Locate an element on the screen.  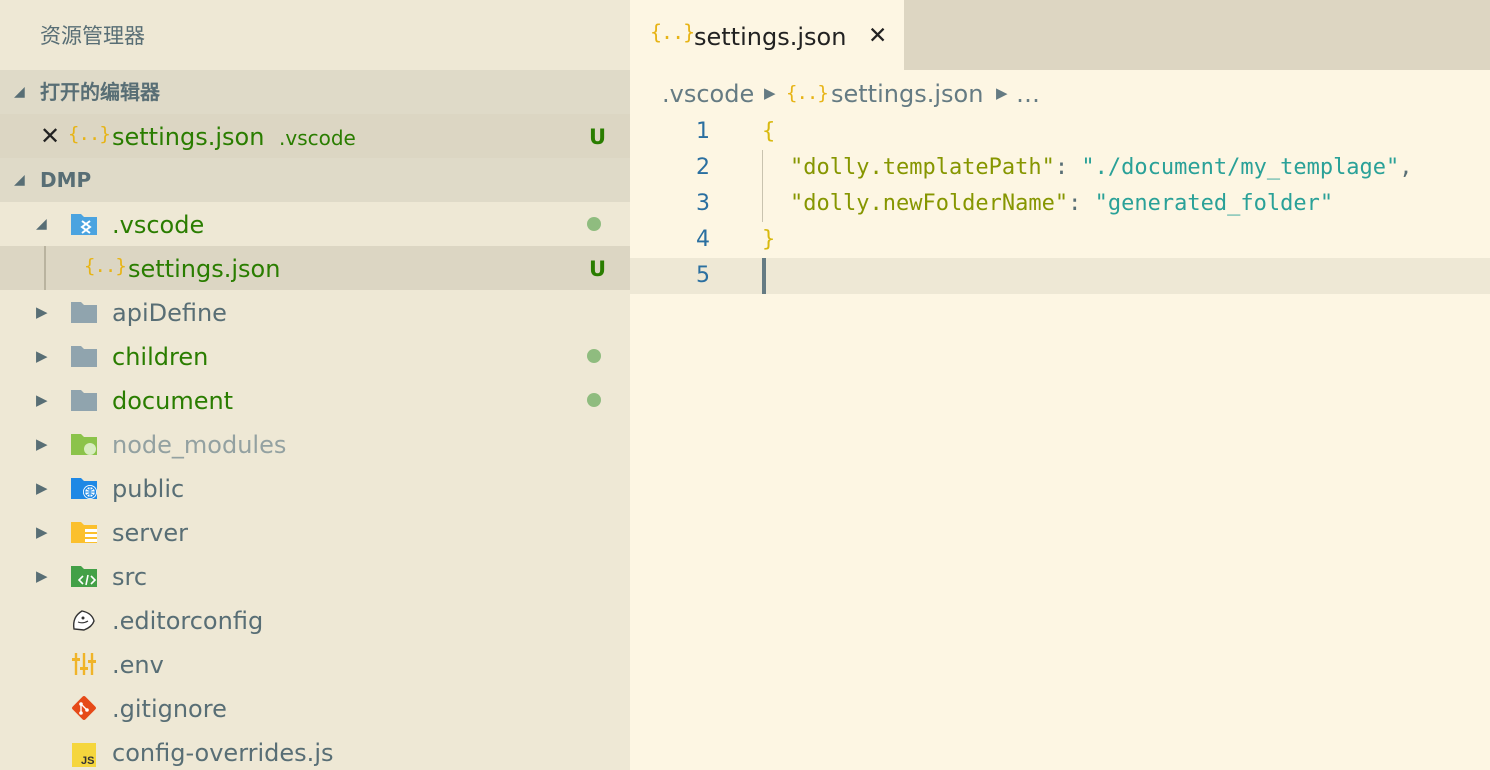
tree-item-editorconfig: .editorconfig is located at coordinates (315, 620).